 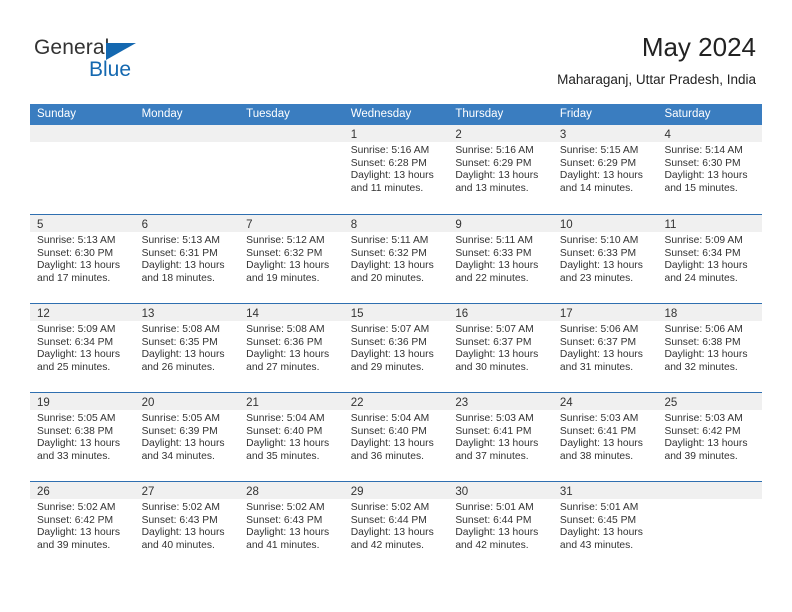 I want to click on day-number: 27, so click(x=148, y=492).